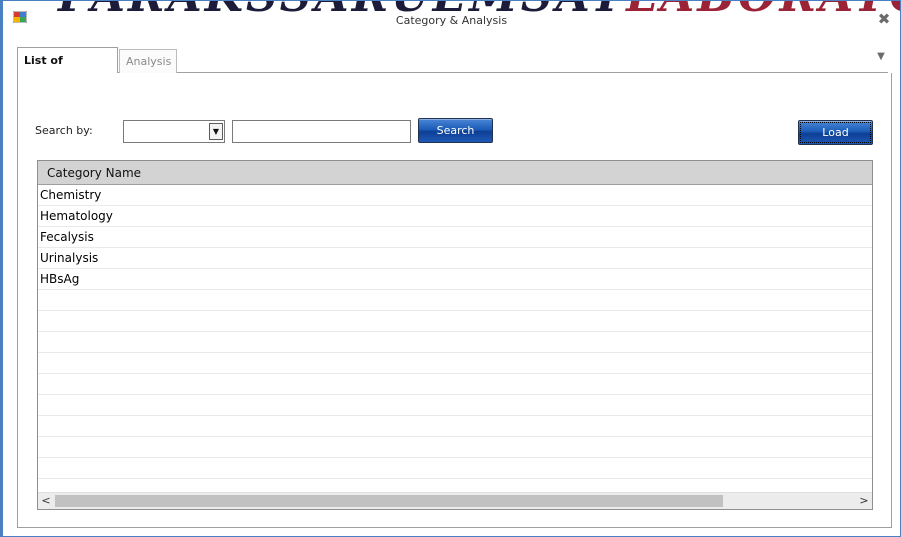  Describe the element at coordinates (148, 61) in the screenshot. I see `tab-analysis: Analysis` at that location.